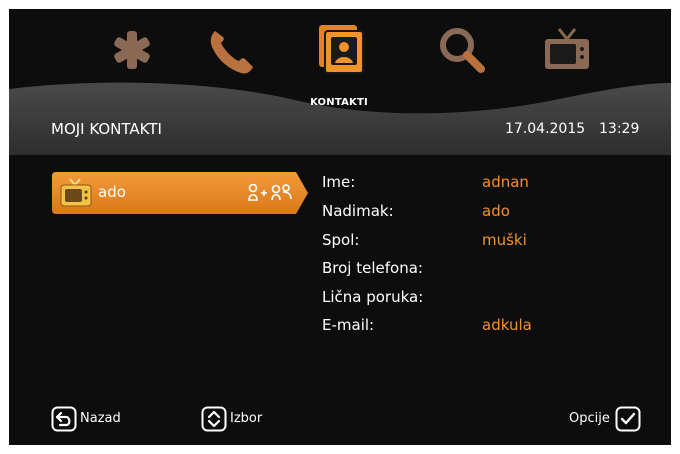  I want to click on nav-contacts, so click(343, 51).